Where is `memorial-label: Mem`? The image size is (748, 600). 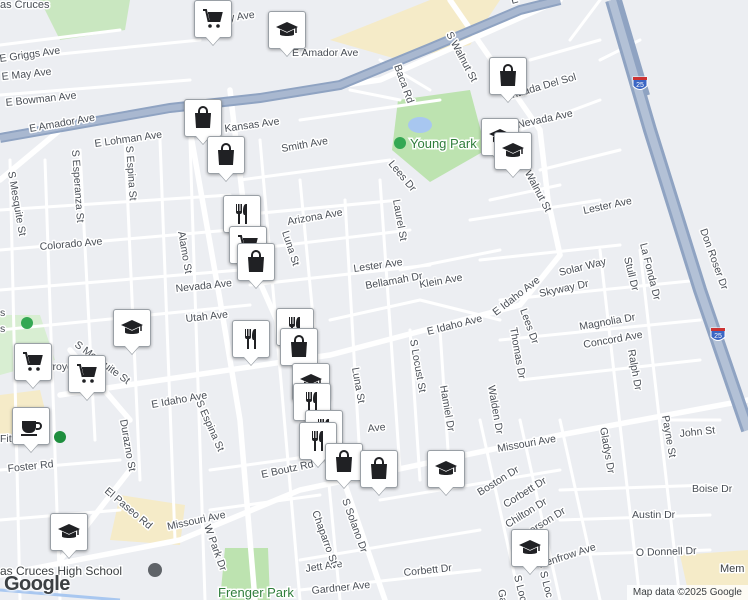 memorial-label: Mem is located at coordinates (732, 569).